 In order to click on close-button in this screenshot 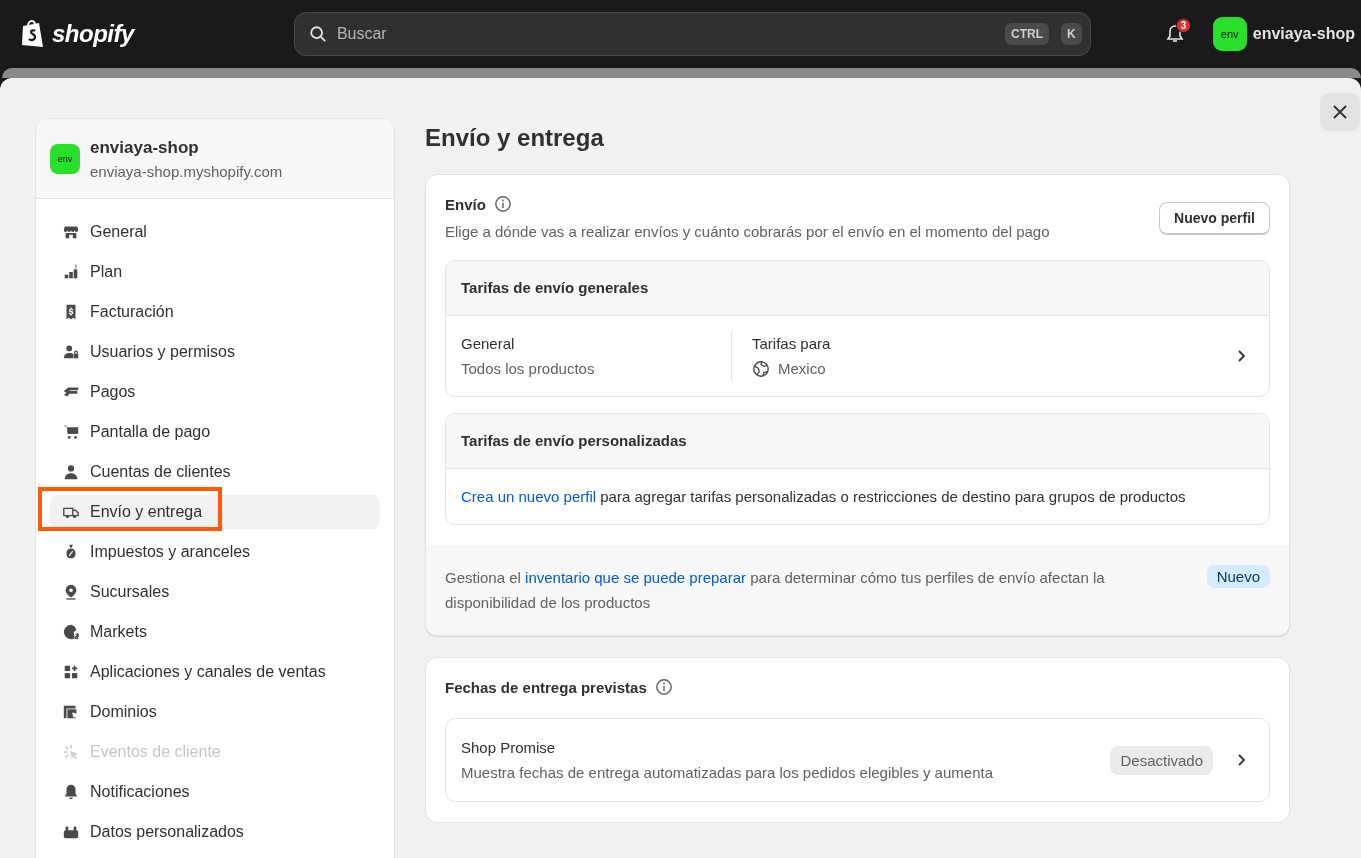, I will do `click(1340, 112)`.